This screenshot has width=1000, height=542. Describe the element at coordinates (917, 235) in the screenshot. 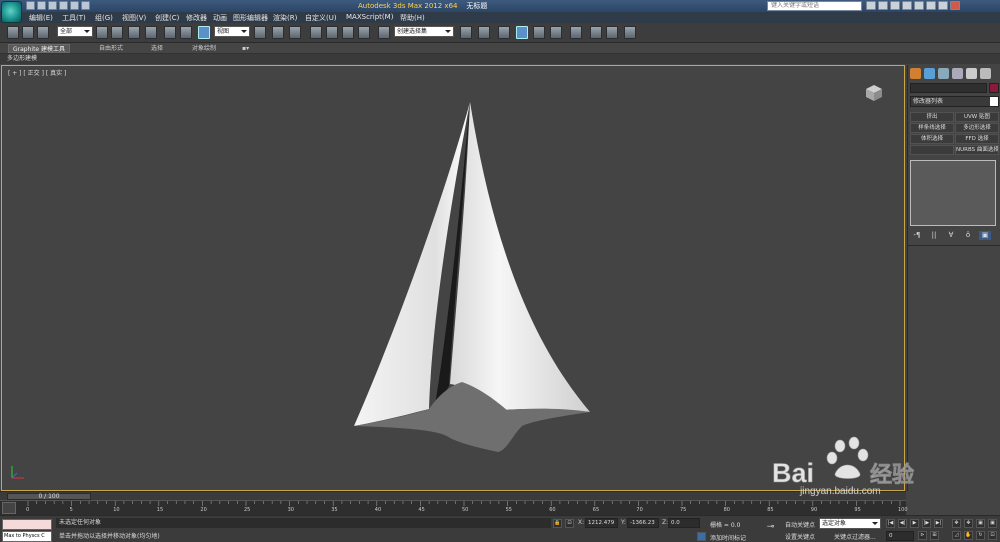

I see `pin-stack-icon: -¶` at that location.